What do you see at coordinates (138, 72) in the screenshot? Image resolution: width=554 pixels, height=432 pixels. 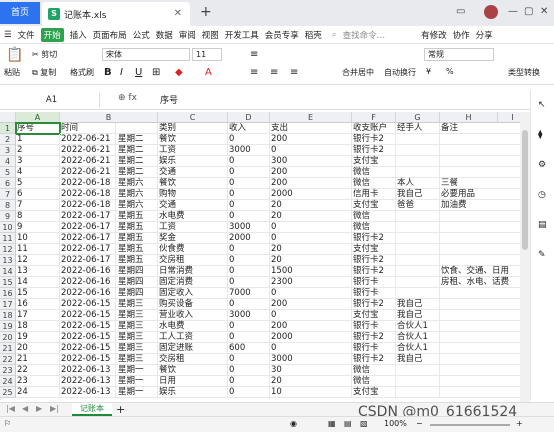 I see `underline-button: U` at bounding box center [138, 72].